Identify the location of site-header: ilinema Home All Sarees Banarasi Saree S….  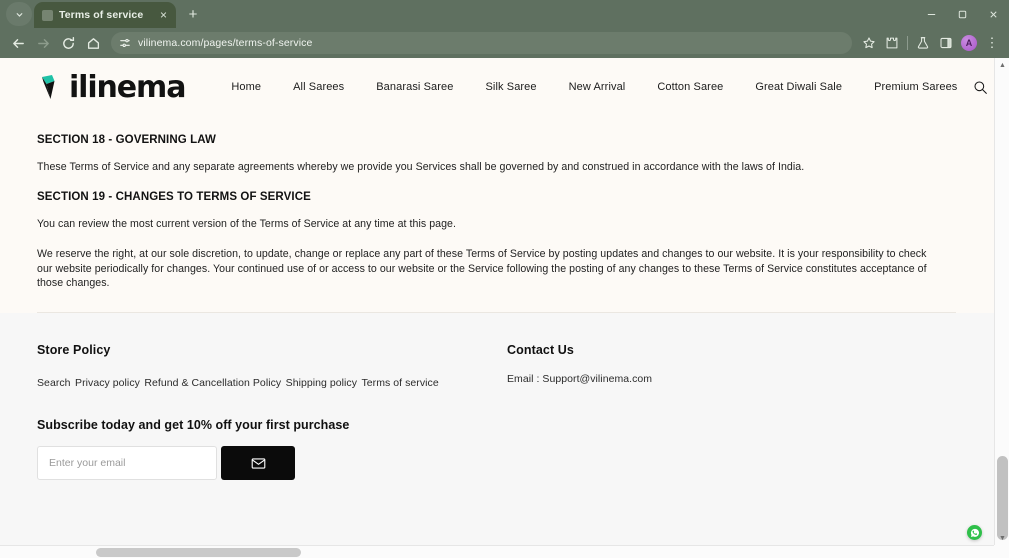
(497, 87).